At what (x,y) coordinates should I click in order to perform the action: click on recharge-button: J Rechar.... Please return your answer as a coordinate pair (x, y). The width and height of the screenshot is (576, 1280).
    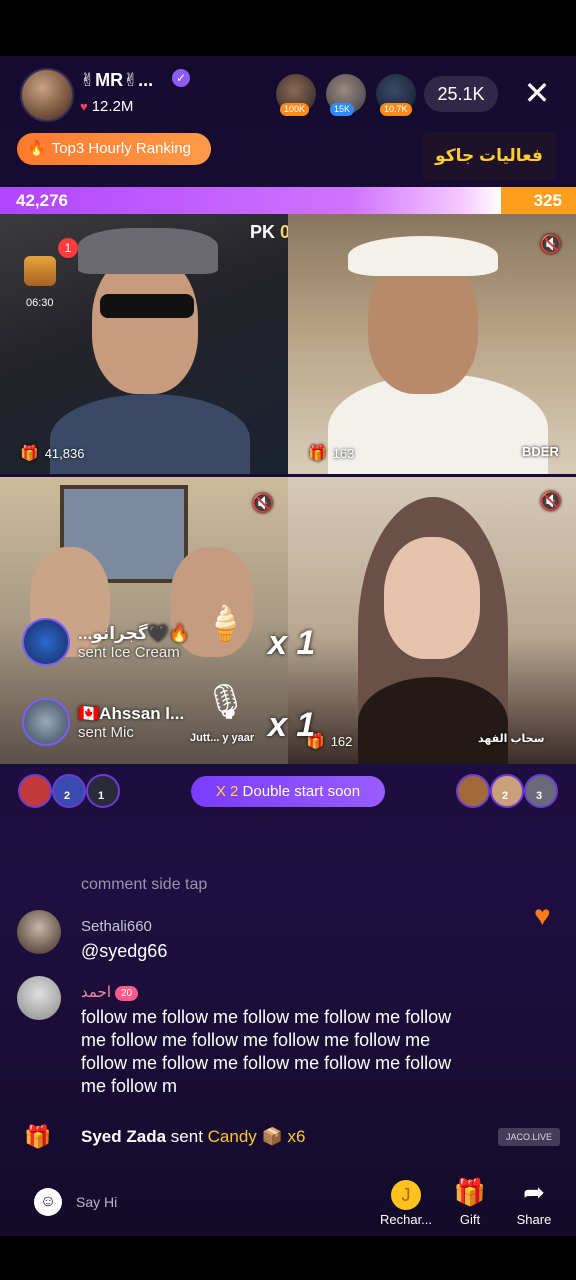
    Looking at the image, I should click on (406, 1201).